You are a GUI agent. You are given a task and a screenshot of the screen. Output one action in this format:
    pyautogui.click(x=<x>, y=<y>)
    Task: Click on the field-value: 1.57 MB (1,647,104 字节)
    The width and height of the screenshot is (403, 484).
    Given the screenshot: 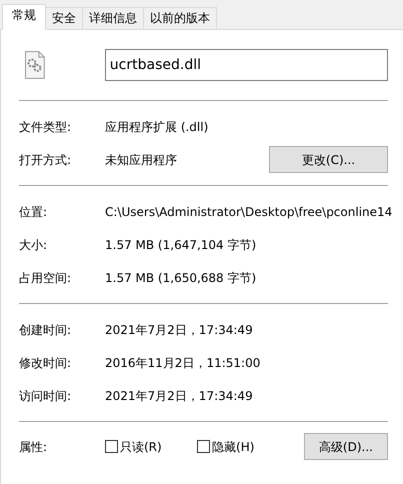 What is the action you would take?
    pyautogui.click(x=180, y=245)
    